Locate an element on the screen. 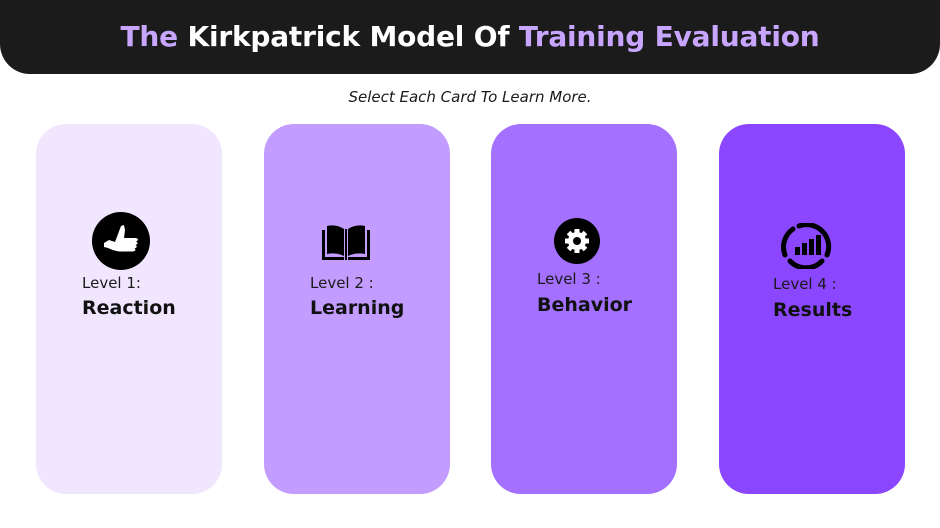 The height and width of the screenshot is (528, 940). card-4-level-label: Level 4 : is located at coordinates (805, 284).